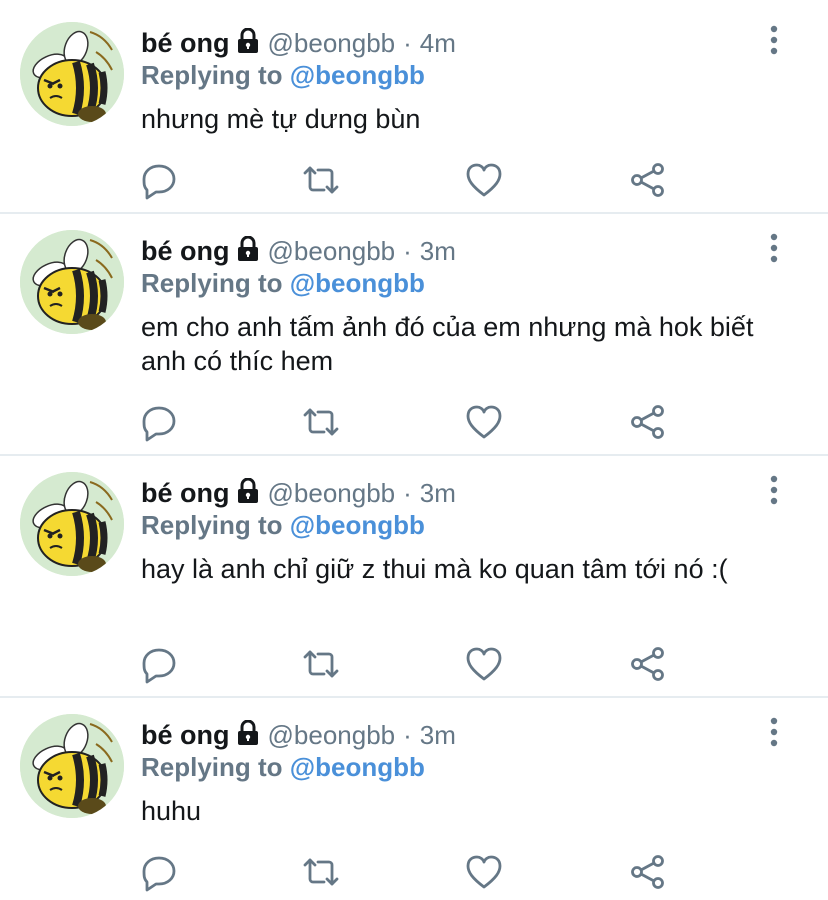  I want to click on tweet-text: nhưng mè tự dưng bùn, so click(281, 119).